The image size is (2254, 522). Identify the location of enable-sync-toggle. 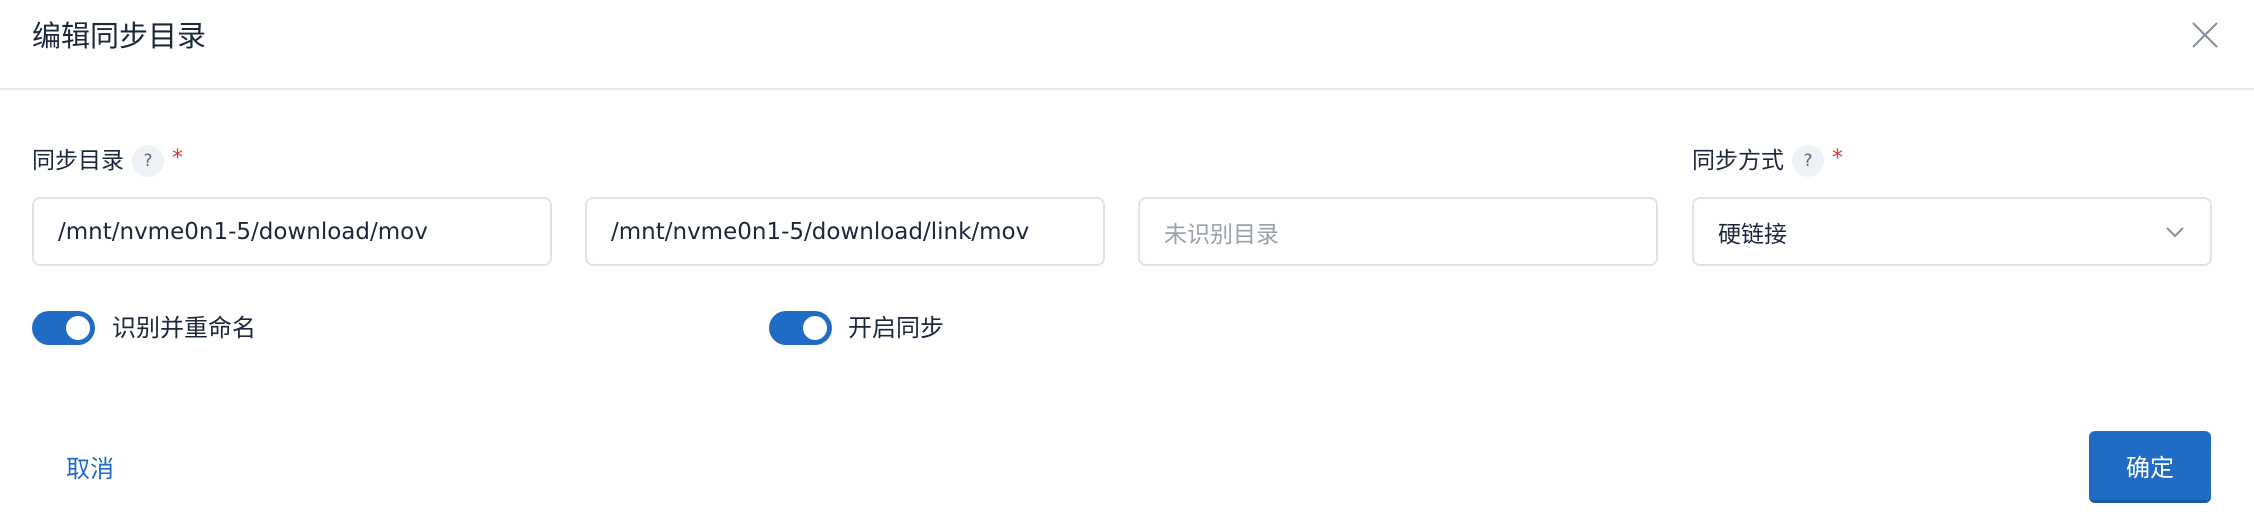
(800, 328).